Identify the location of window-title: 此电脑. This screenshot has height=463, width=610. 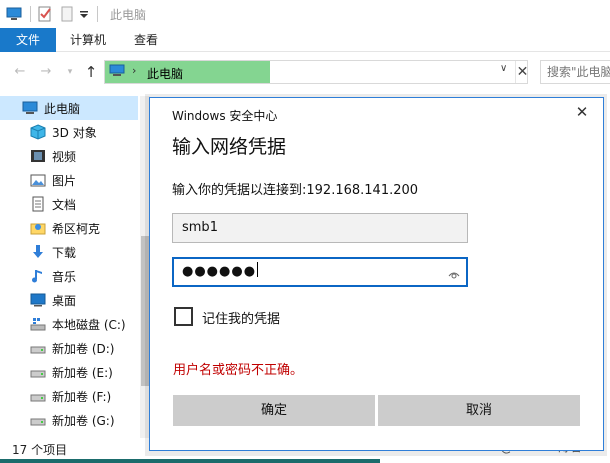
(128, 14).